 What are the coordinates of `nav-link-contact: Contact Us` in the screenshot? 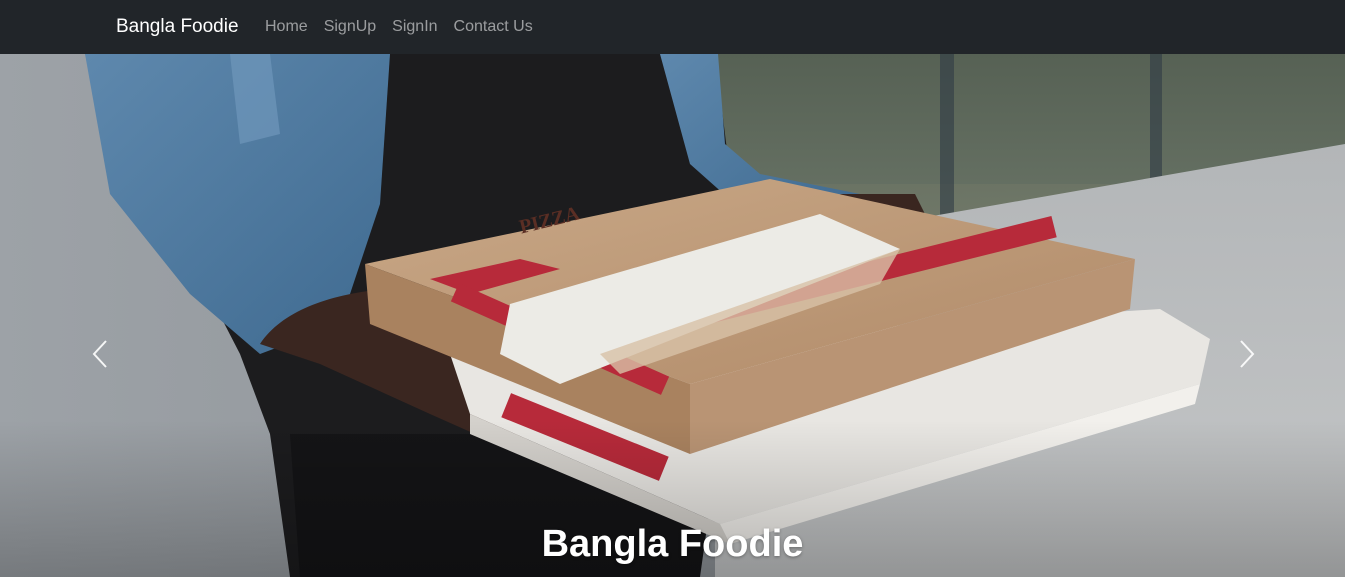 It's located at (493, 27).